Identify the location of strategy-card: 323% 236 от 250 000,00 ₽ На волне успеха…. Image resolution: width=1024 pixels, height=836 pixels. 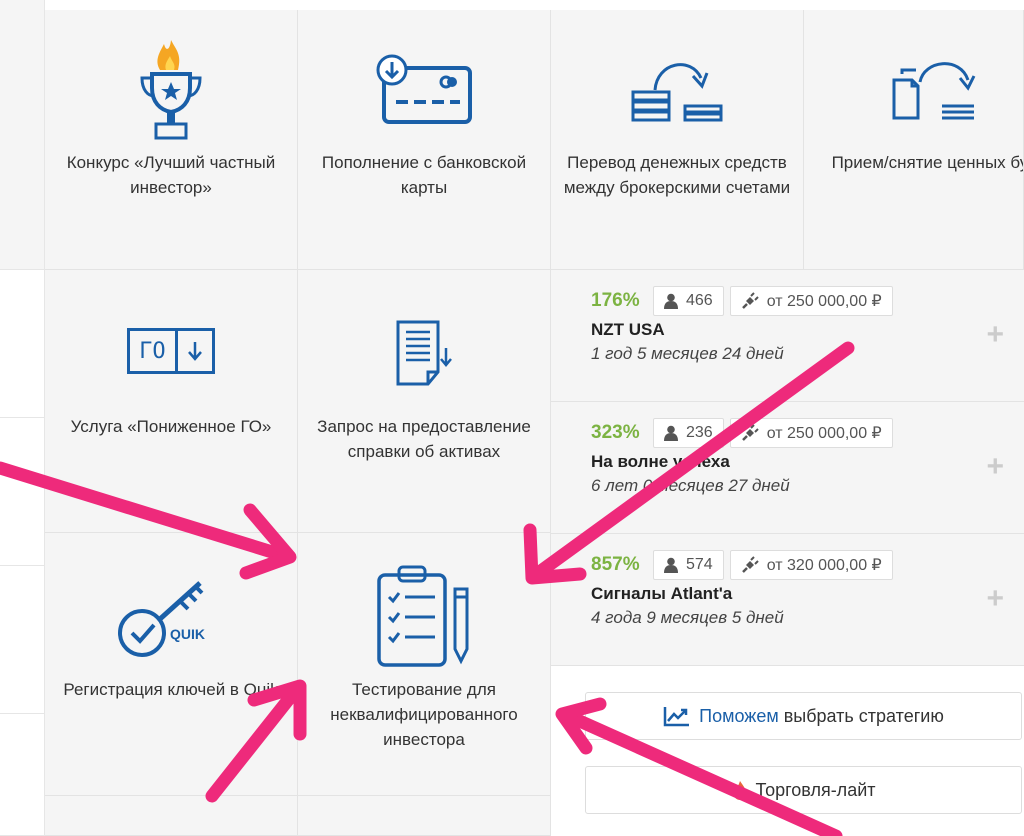
(787, 468).